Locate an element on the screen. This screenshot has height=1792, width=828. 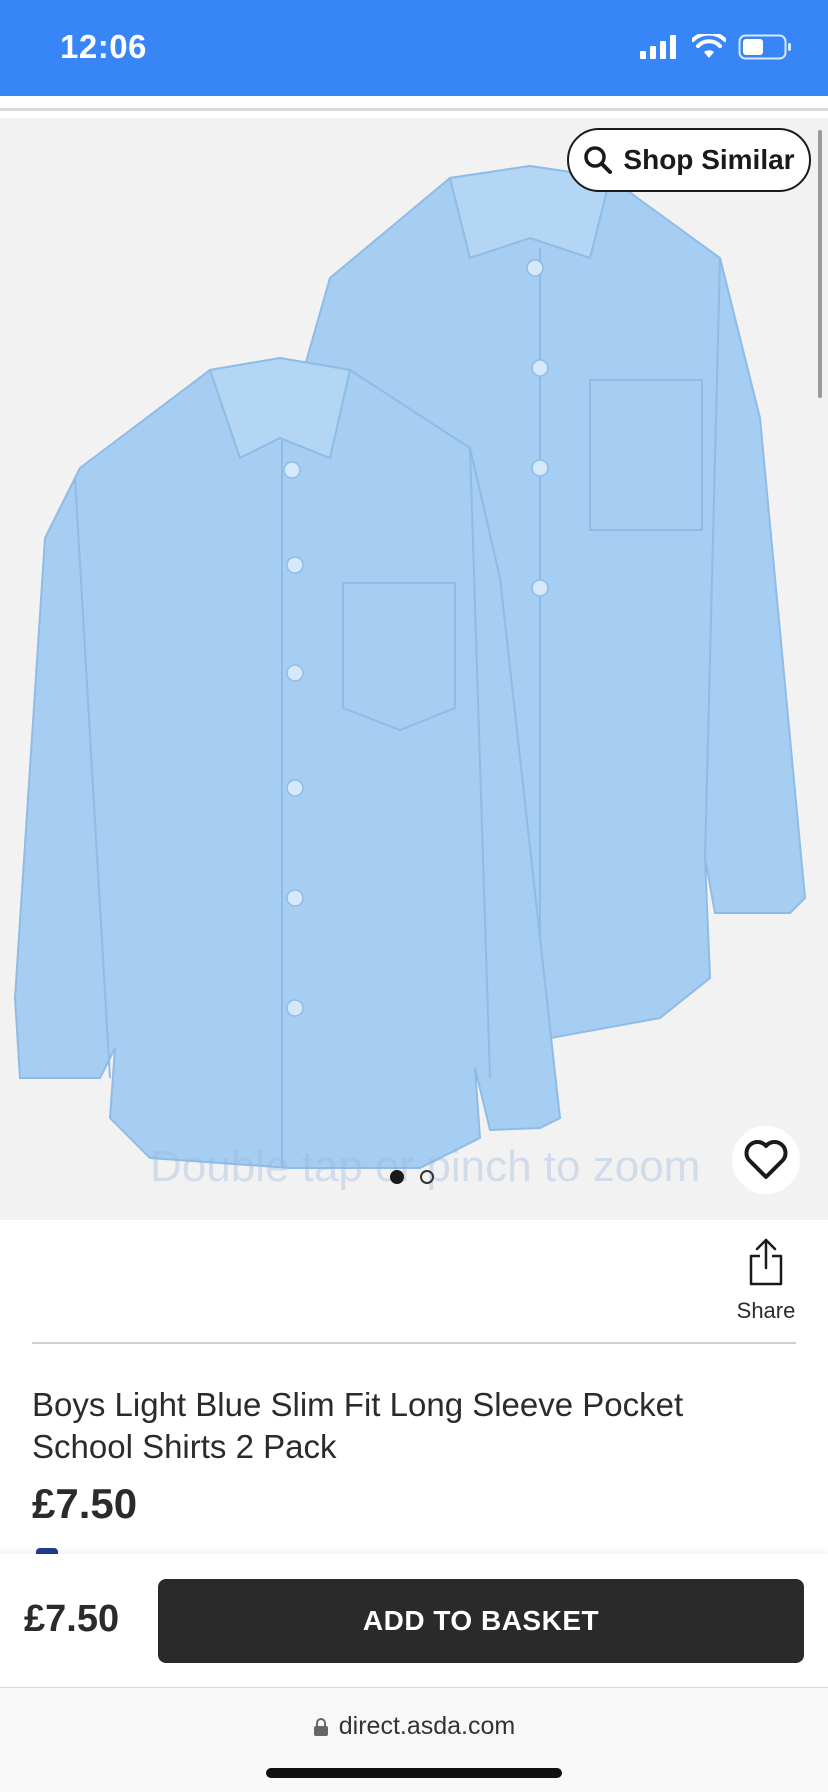
section-divider is located at coordinates (414, 1343).